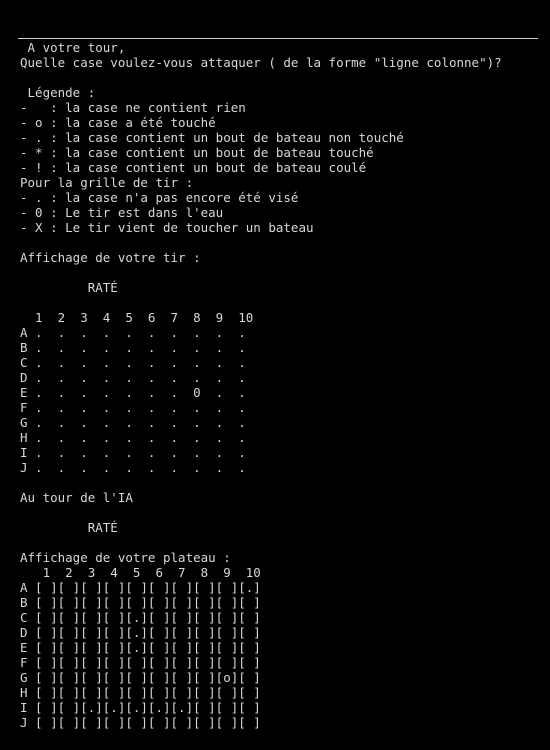  Describe the element at coordinates (140, 632) in the screenshot. I see `terminal-line: D [ ][ ][ ][ ][.][ ][ ][ ][ ][ ]` at that location.